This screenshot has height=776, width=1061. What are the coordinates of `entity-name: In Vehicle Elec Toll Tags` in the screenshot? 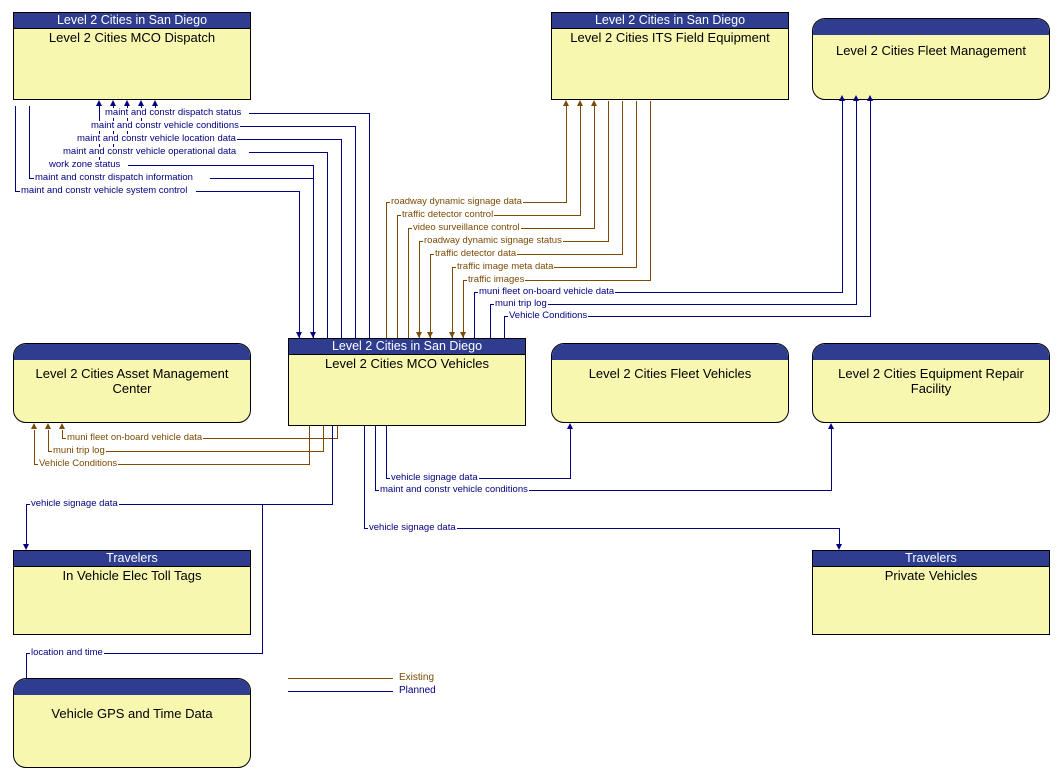 It's located at (132, 575).